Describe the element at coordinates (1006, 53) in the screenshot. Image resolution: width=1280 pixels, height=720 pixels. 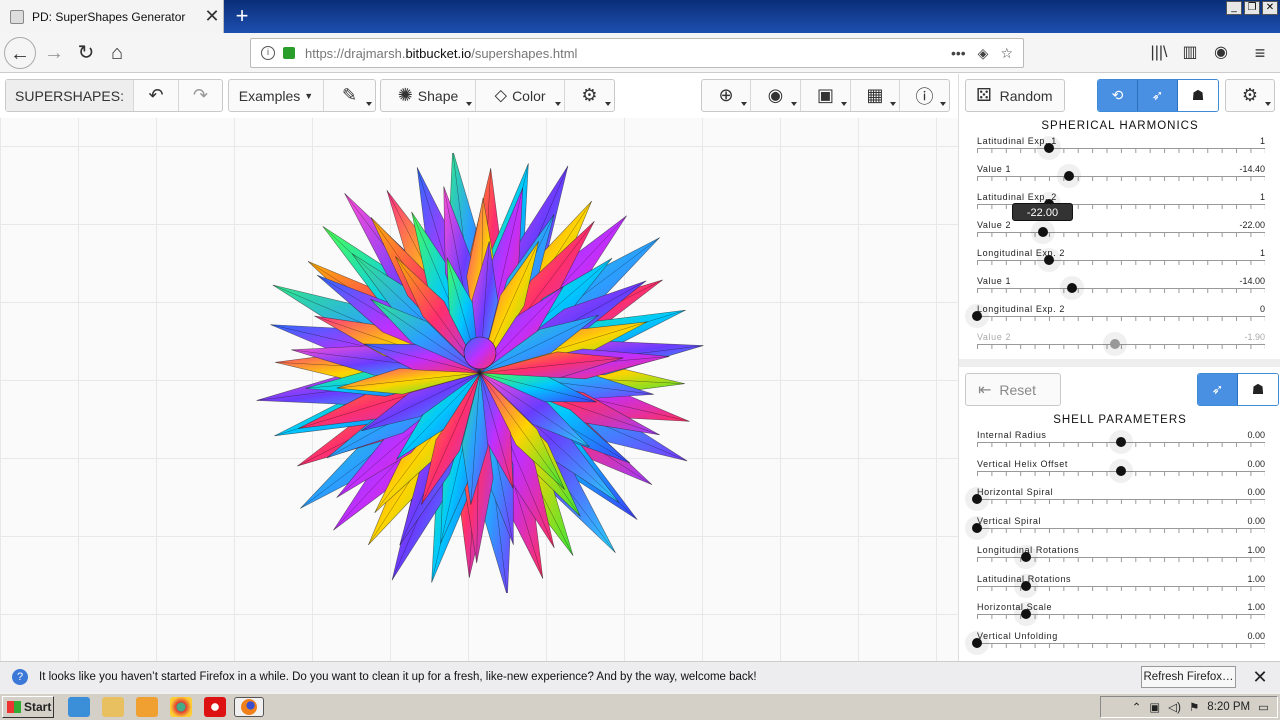
I see `bookmark-star-icon: ☆` at that location.